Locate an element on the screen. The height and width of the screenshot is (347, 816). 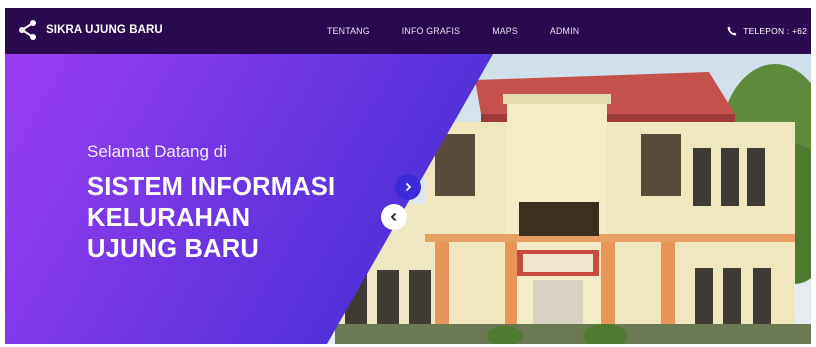
hero-title-line-2: KELURAHAN is located at coordinates (169, 218).